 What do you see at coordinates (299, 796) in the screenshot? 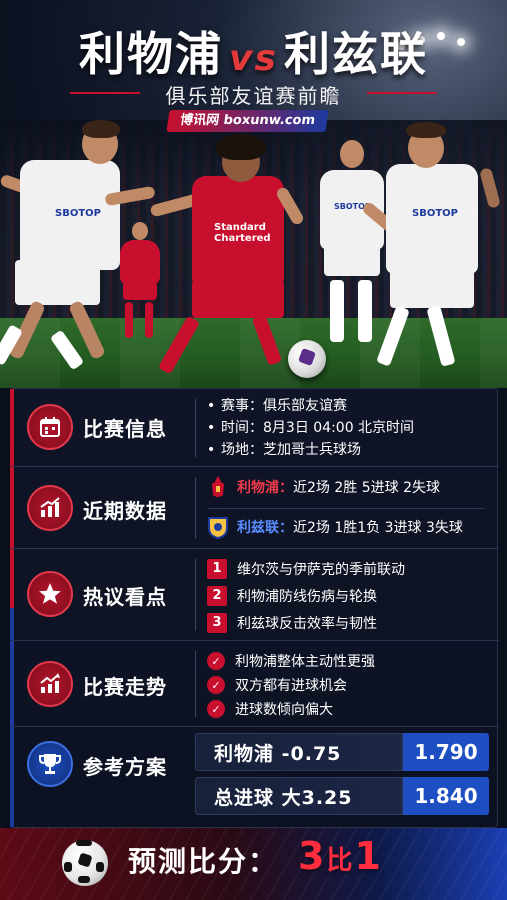
I see `odds-label: 总进球 大3.25` at bounding box center [299, 796].